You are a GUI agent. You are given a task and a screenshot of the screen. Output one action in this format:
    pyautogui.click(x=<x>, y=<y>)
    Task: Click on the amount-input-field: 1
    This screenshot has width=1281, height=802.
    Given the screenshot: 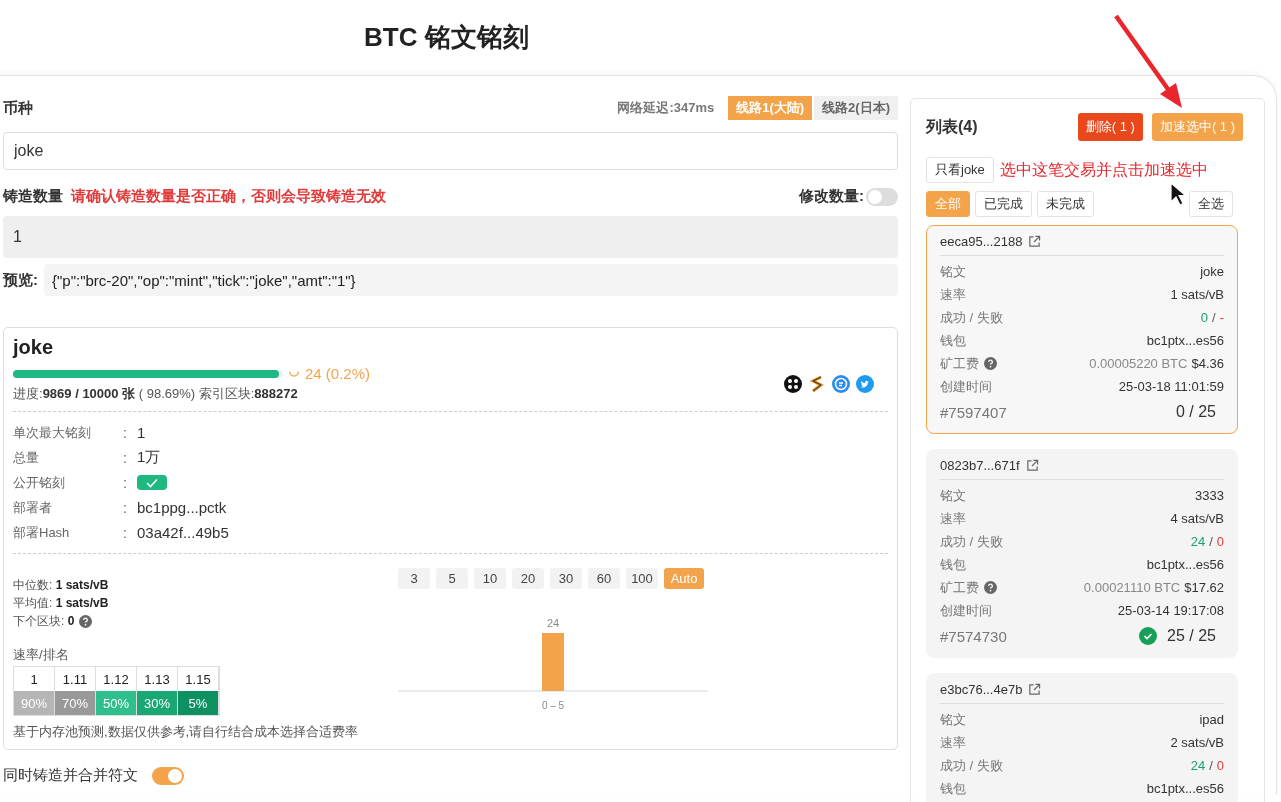 What is the action you would take?
    pyautogui.click(x=450, y=237)
    